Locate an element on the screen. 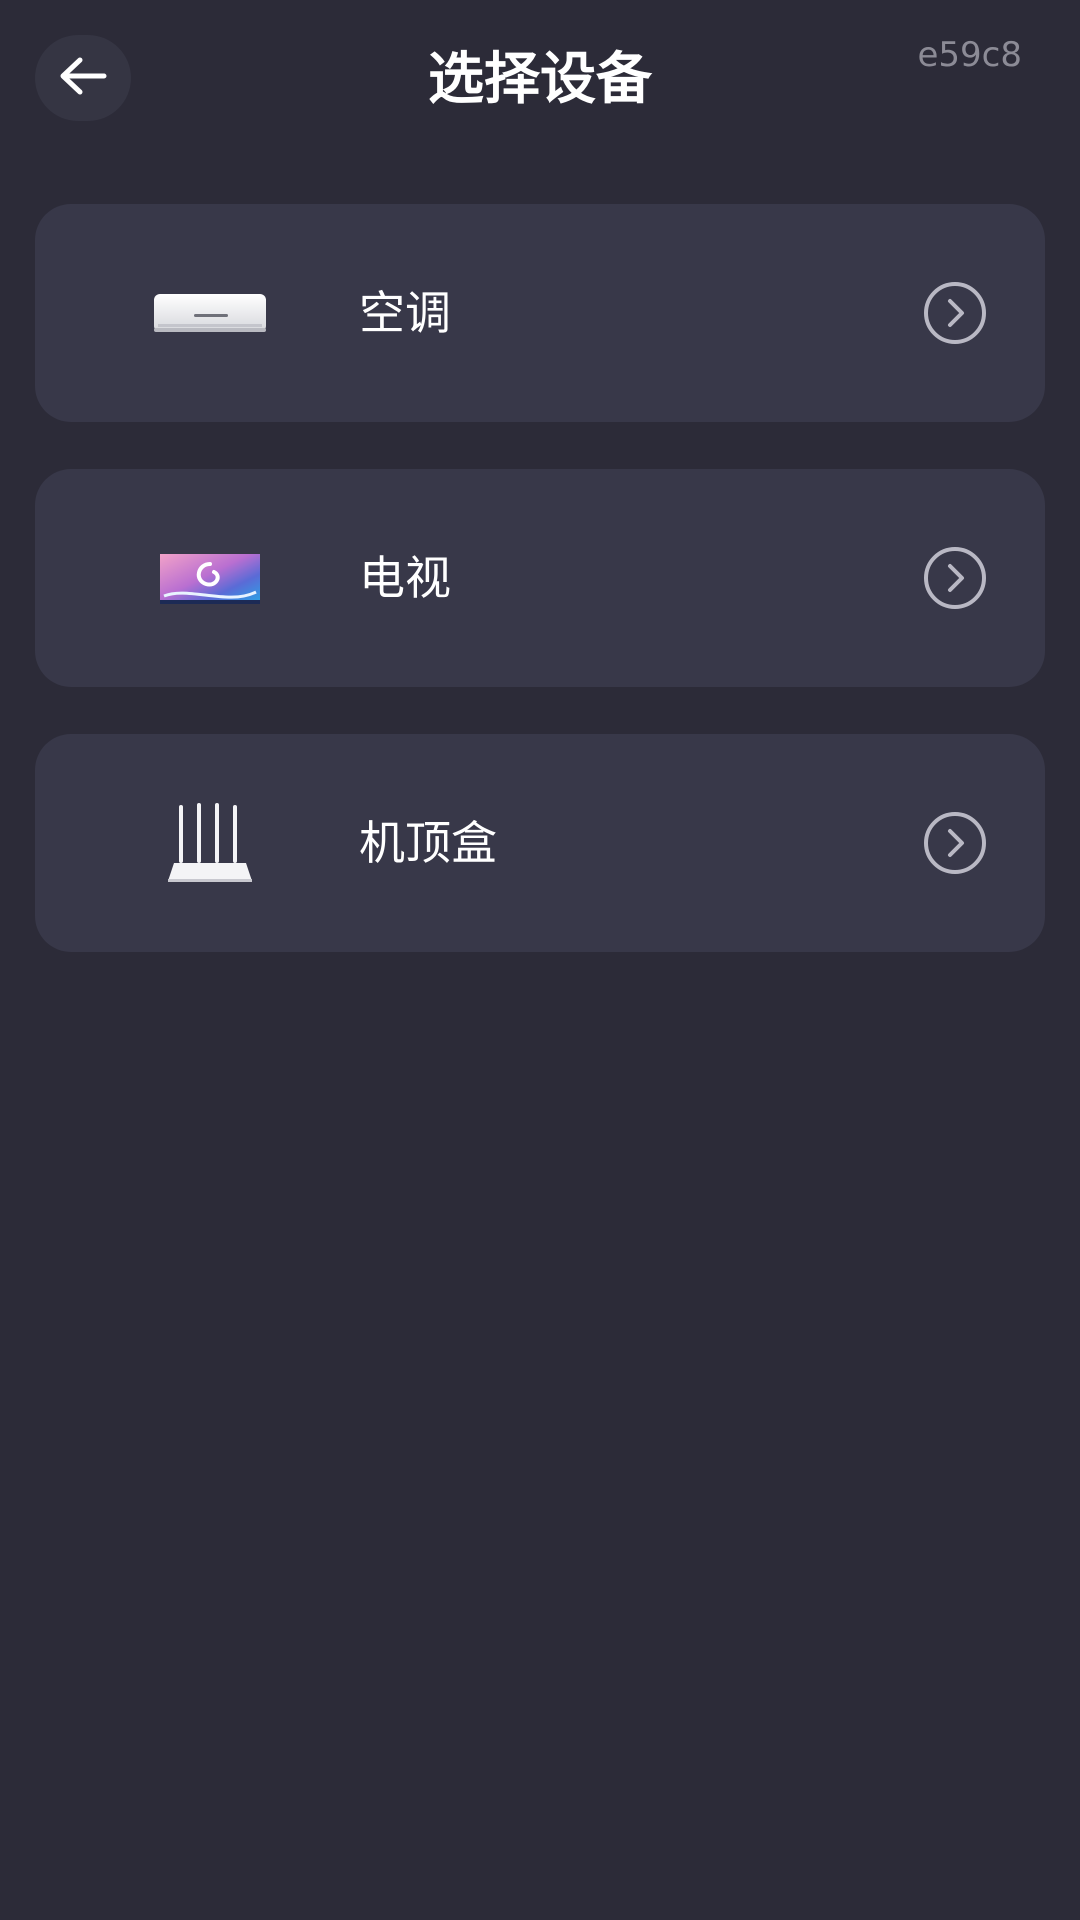 The width and height of the screenshot is (1080, 1920). device-code: e59c8 is located at coordinates (969, 55).